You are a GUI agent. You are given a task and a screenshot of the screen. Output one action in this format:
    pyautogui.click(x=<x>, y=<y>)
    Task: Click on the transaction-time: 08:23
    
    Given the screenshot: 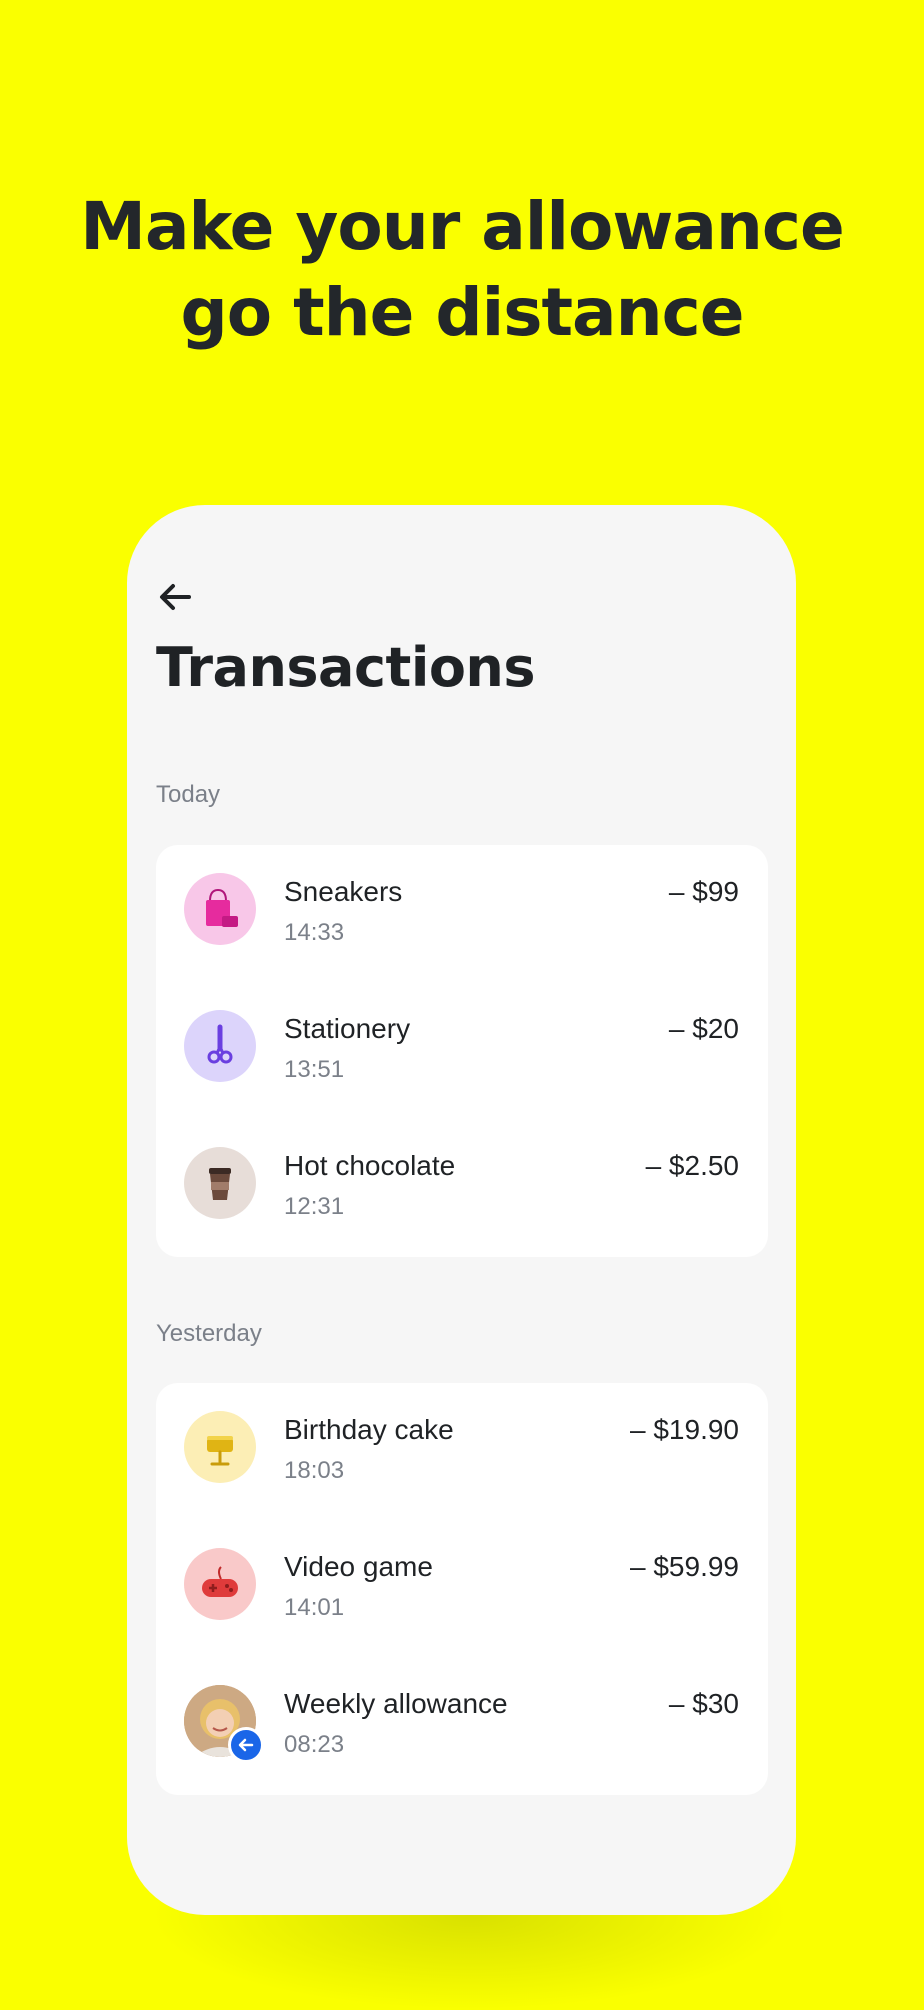 What is the action you would take?
    pyautogui.click(x=314, y=1744)
    